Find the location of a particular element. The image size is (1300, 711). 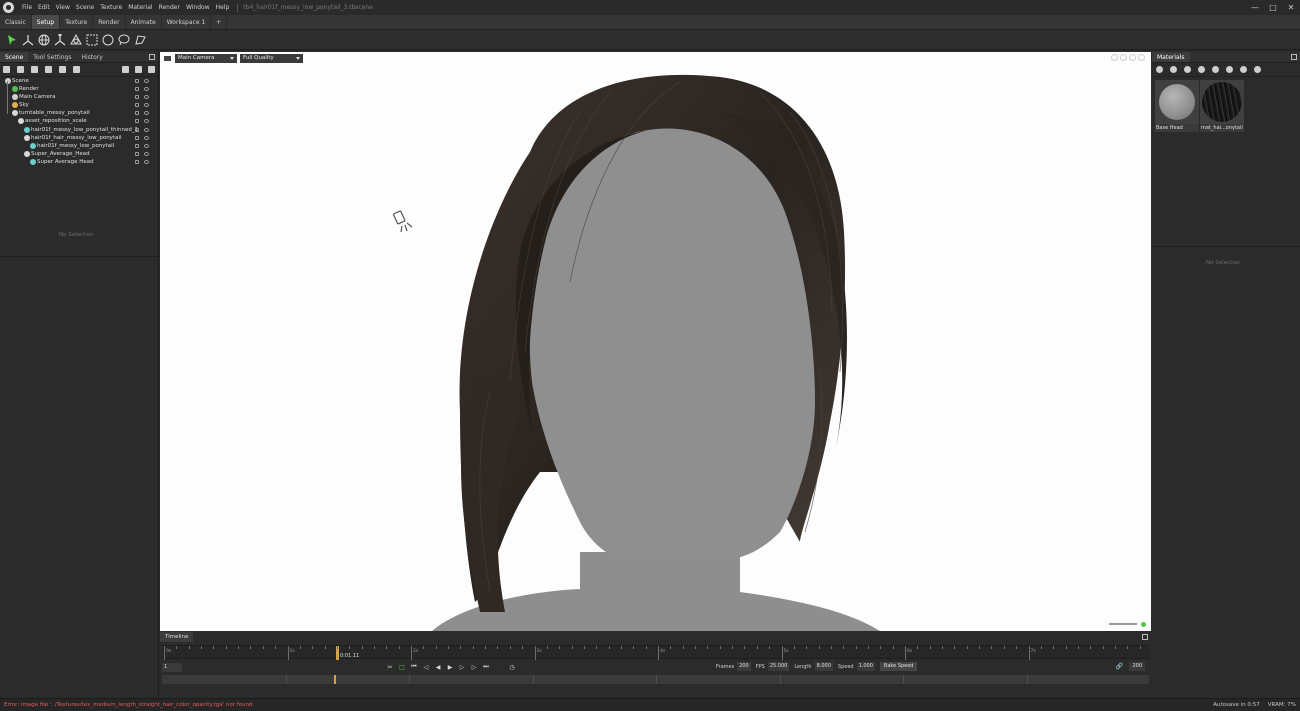

menu-file: File is located at coordinates (27, 7).